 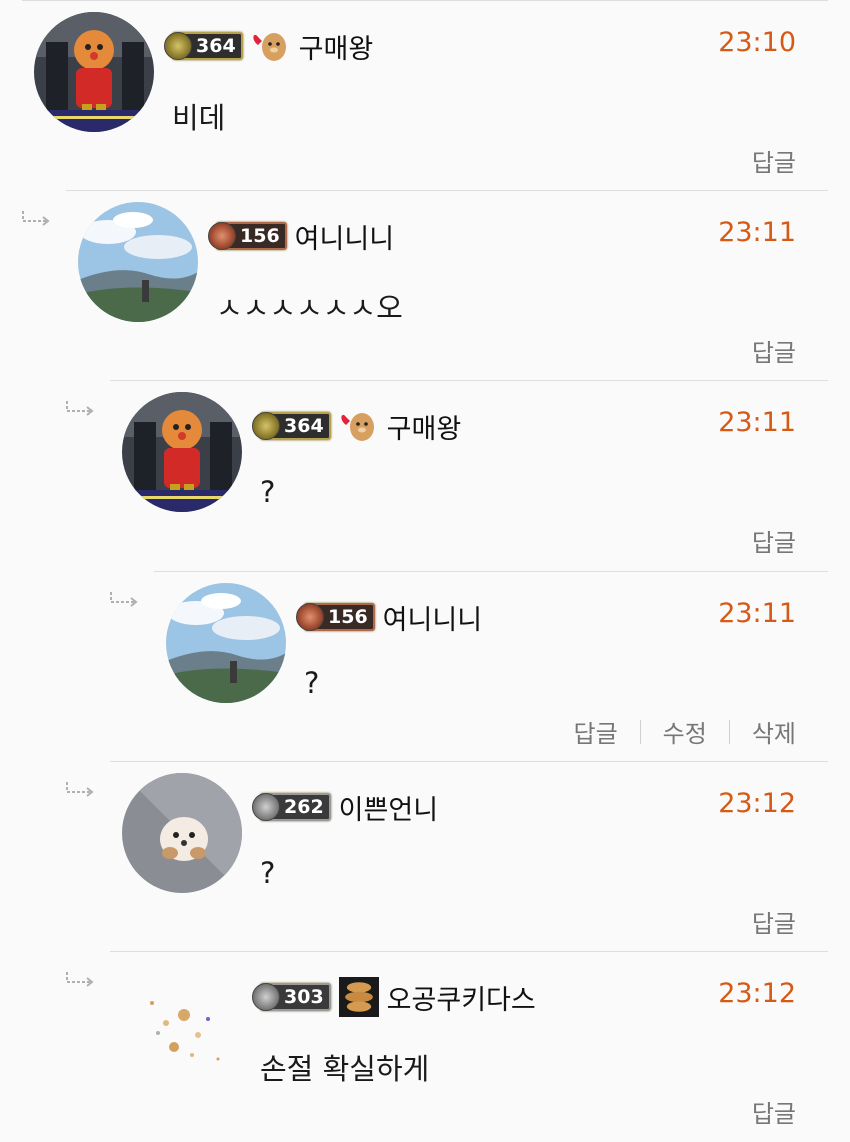 What do you see at coordinates (774, 731) in the screenshot?
I see `delete-button: 삭제` at bounding box center [774, 731].